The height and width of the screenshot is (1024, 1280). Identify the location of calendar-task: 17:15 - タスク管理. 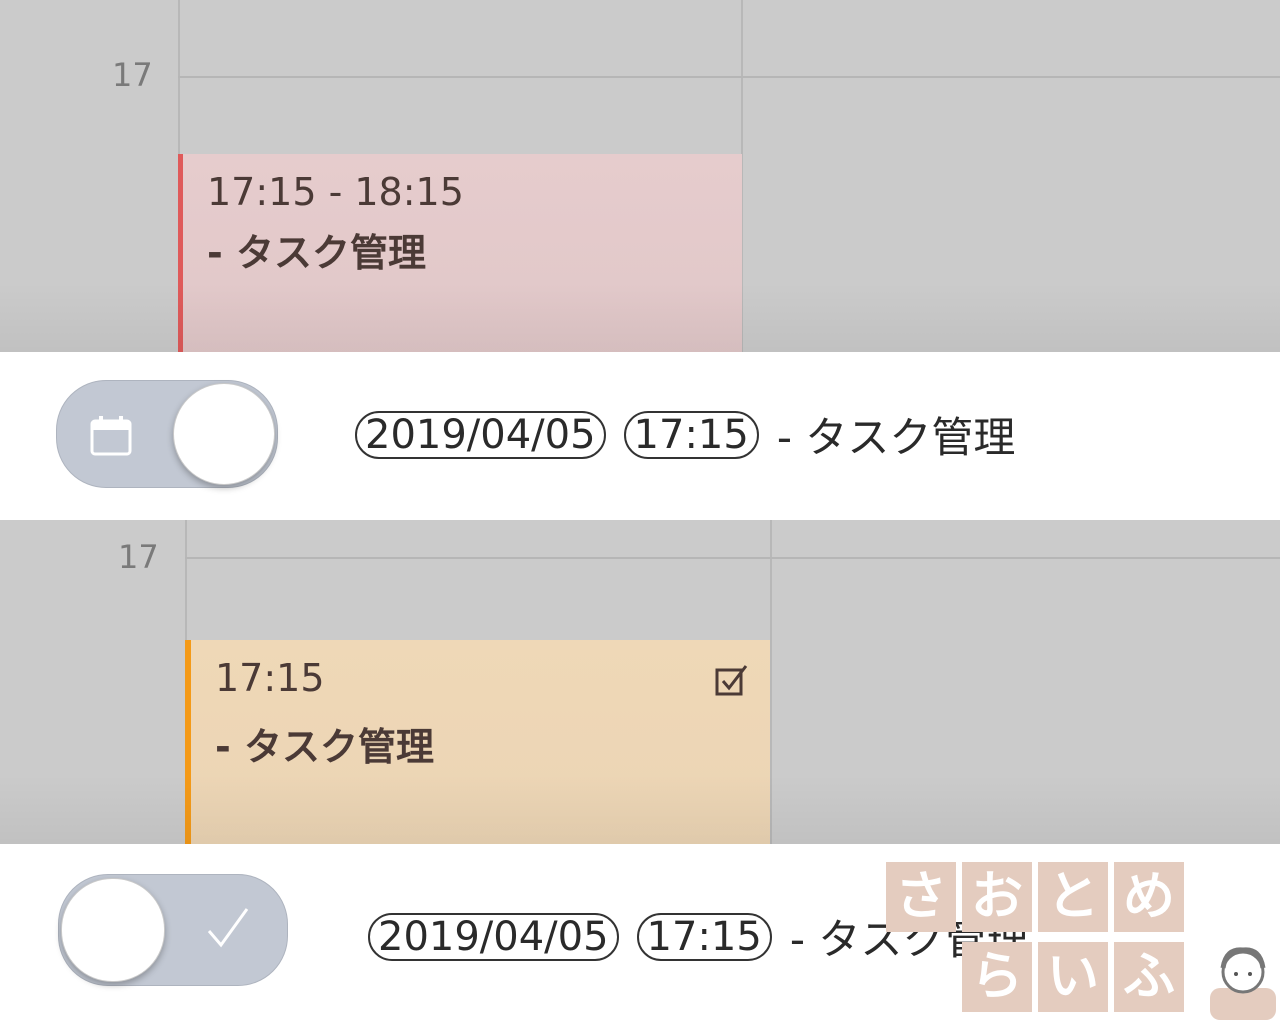
(477, 742).